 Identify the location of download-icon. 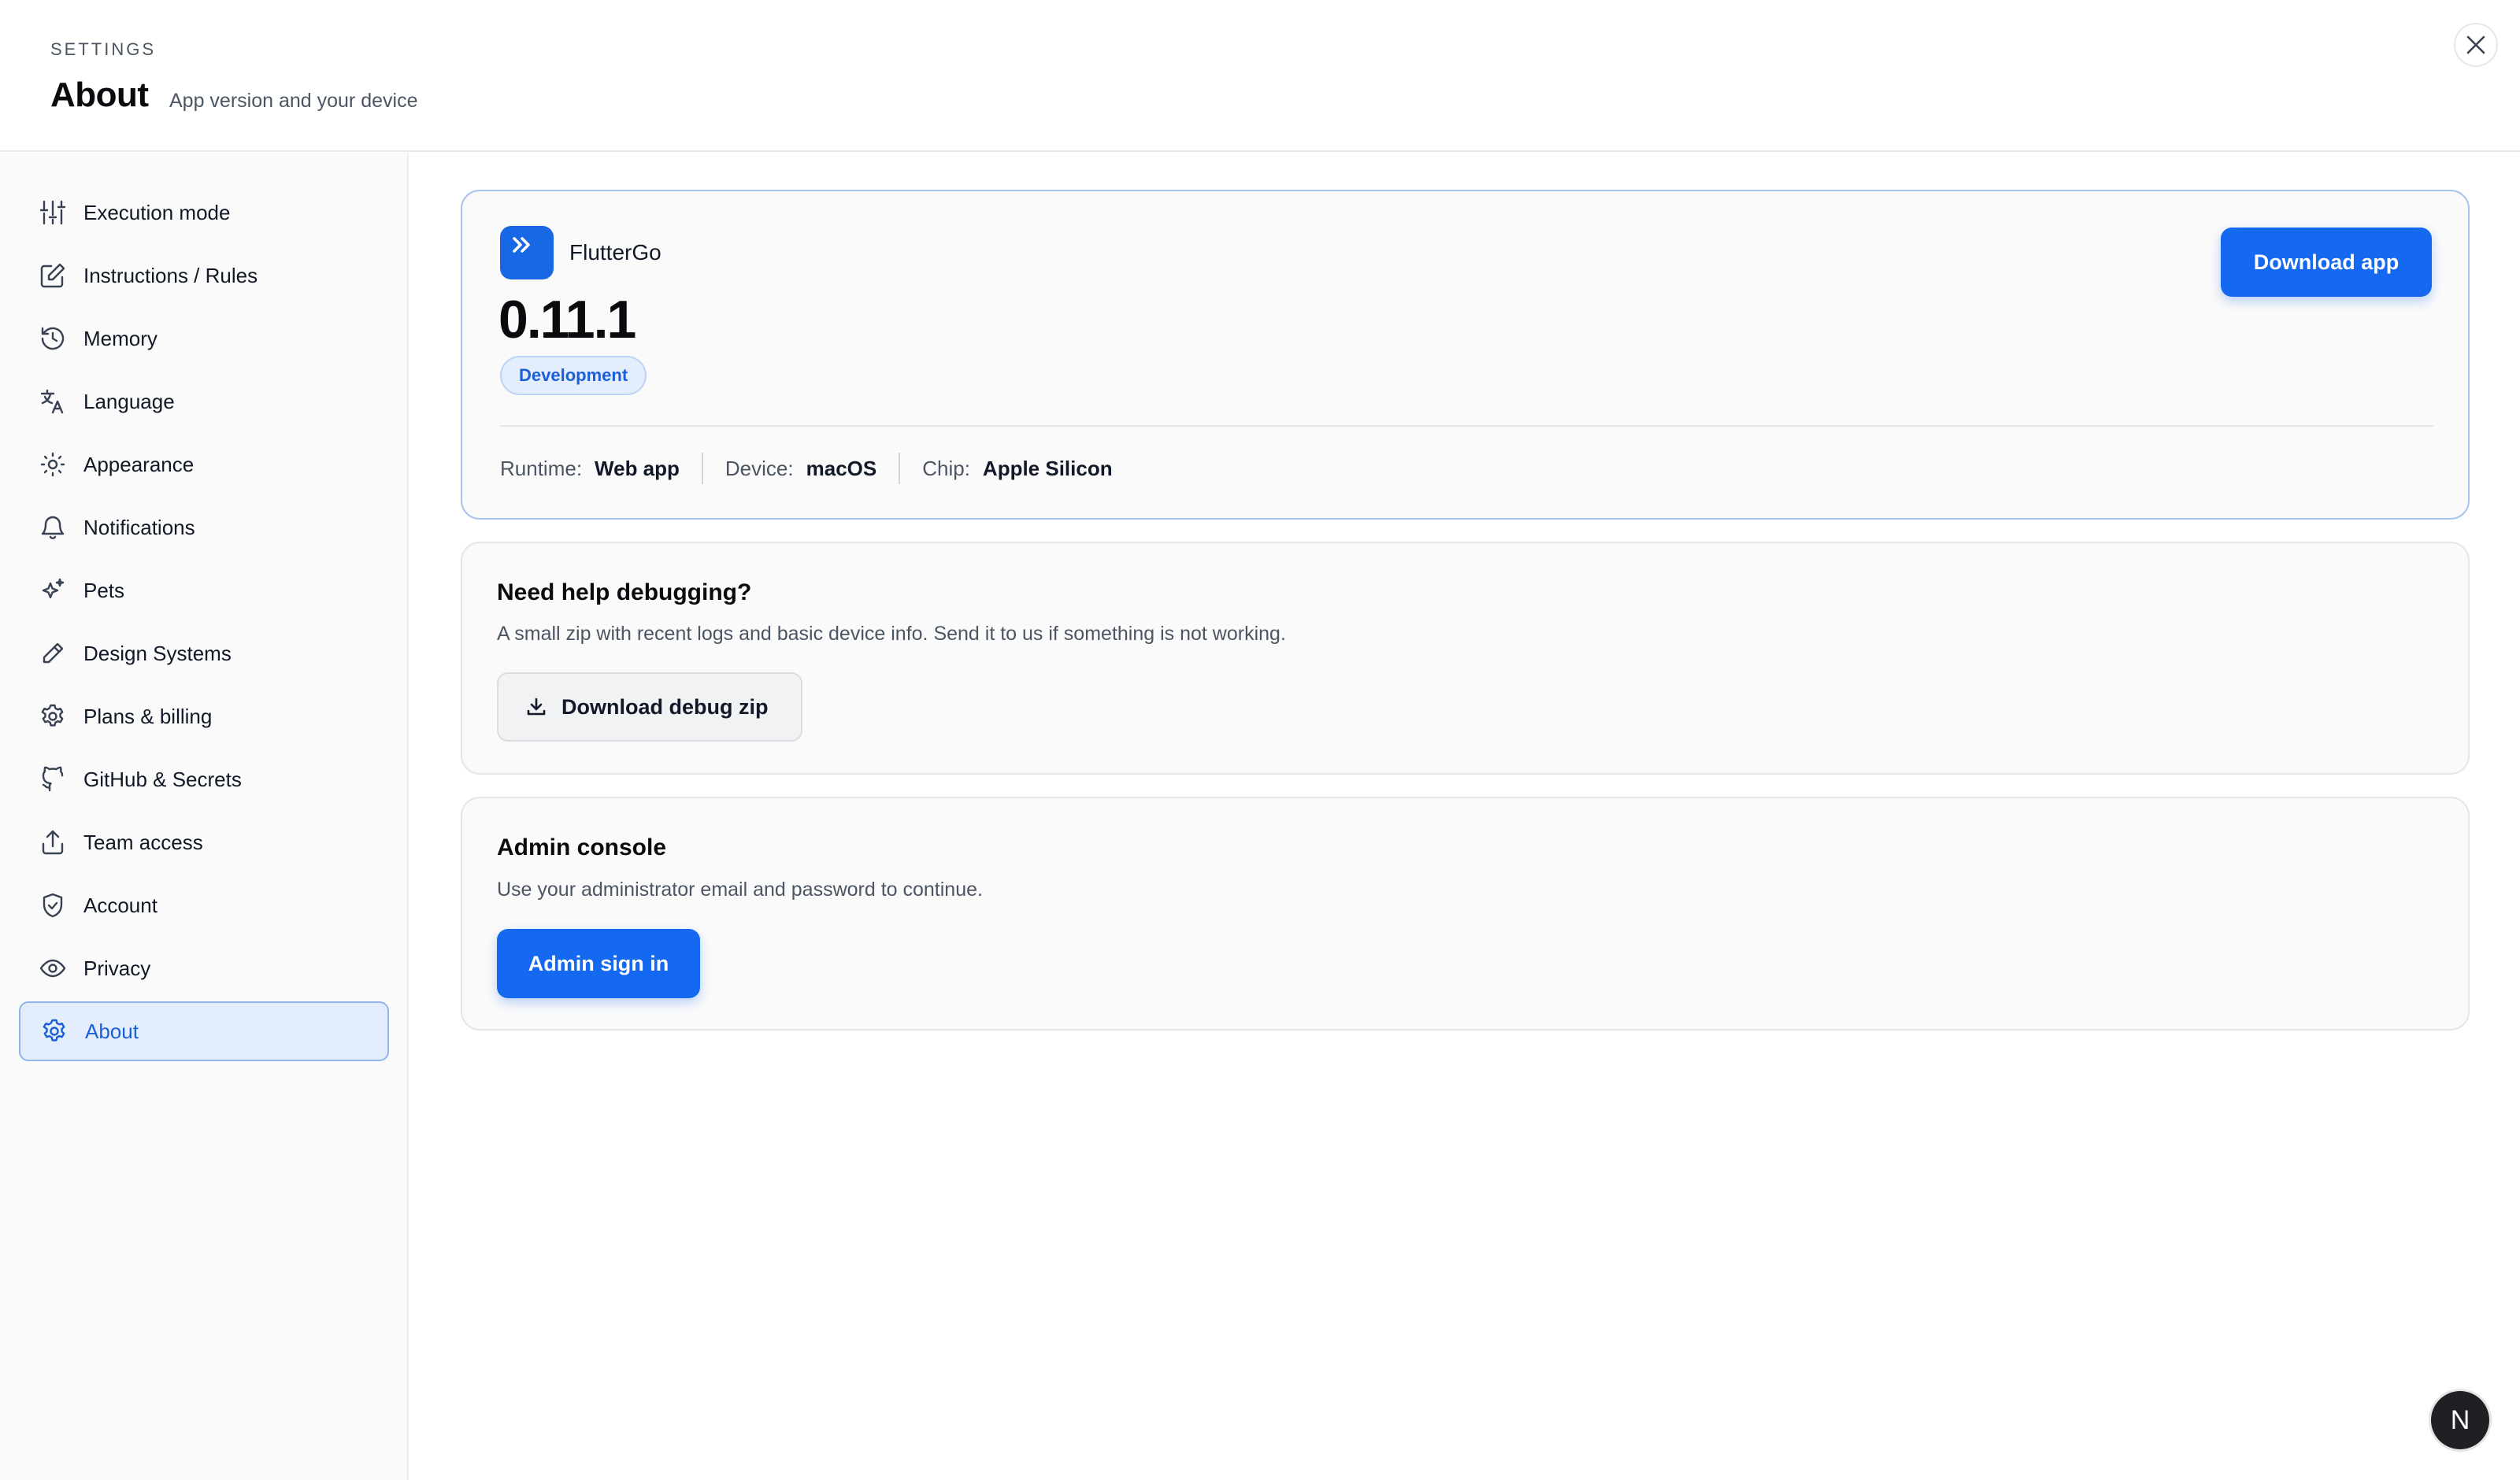
(536, 706).